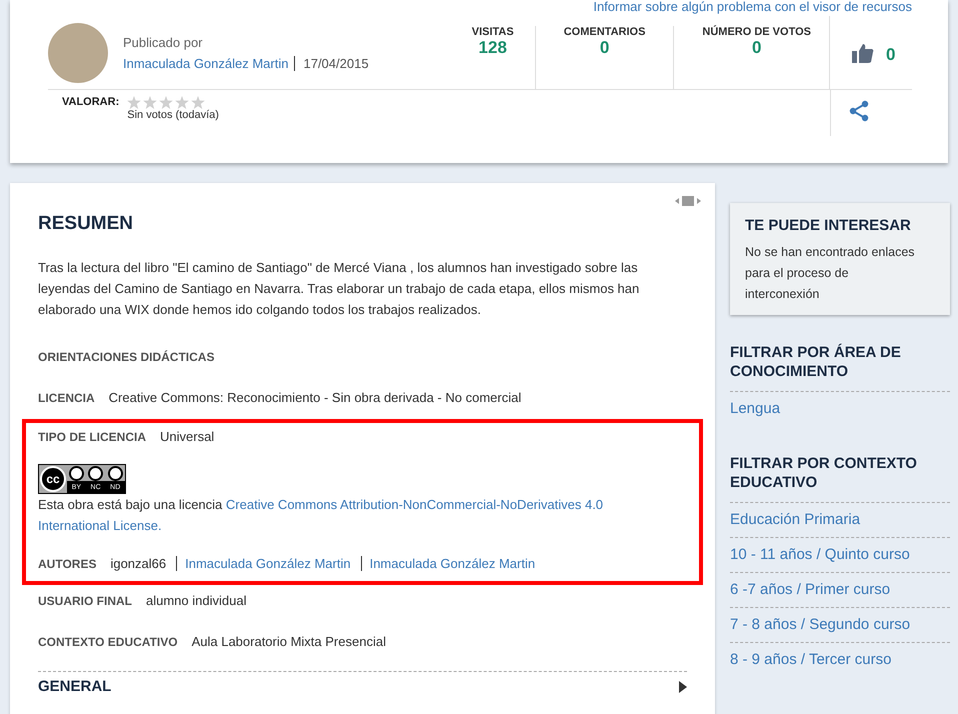 The width and height of the screenshot is (958, 714). I want to click on filter-link: 10 - 11 años / Quinto curso, so click(840, 555).